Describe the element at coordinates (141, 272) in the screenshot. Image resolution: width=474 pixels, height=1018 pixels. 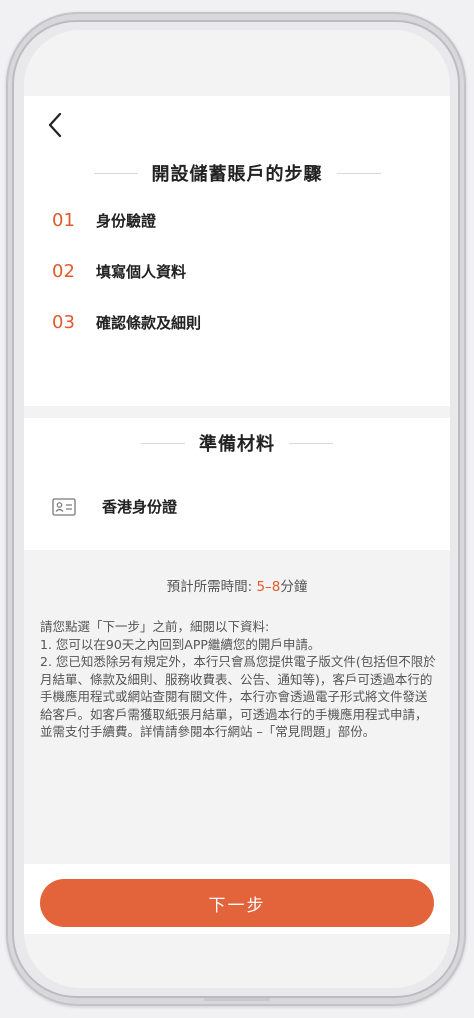
I see `step-label: 填寫個人資料` at that location.